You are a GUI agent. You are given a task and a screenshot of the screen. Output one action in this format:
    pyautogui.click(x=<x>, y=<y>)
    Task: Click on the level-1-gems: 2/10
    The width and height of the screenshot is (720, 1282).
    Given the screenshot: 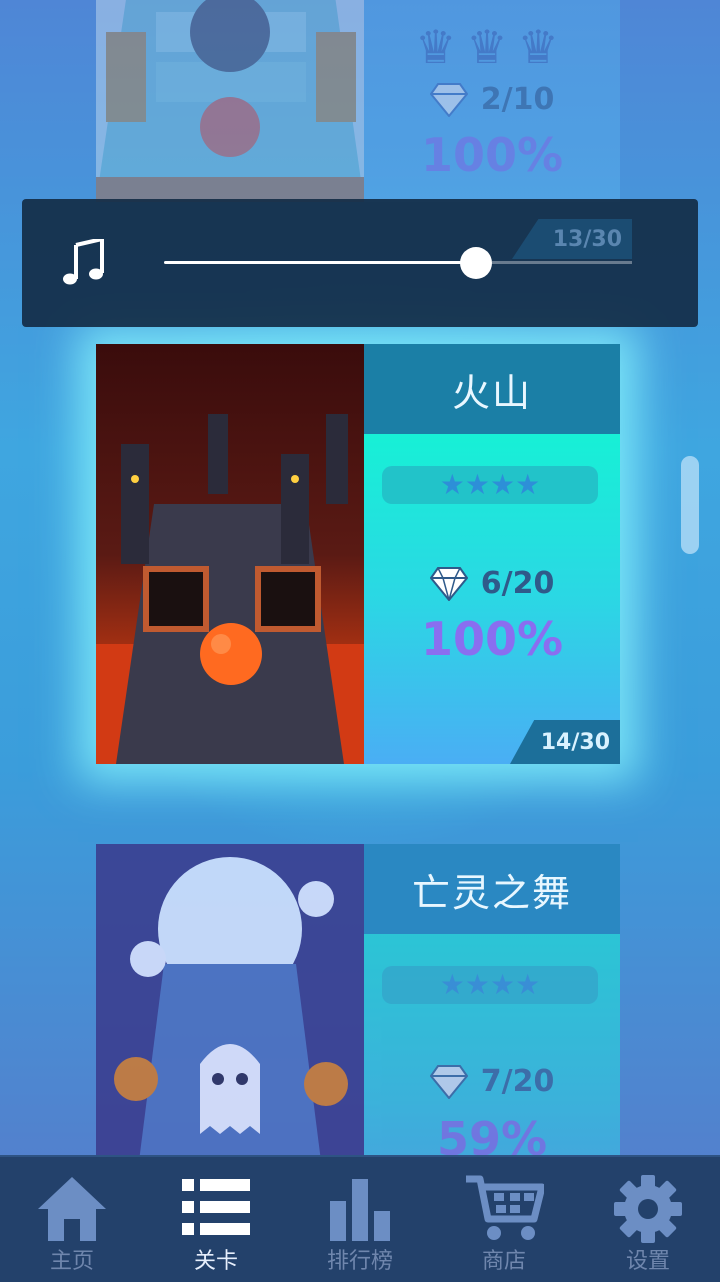 What is the action you would take?
    pyautogui.click(x=492, y=100)
    